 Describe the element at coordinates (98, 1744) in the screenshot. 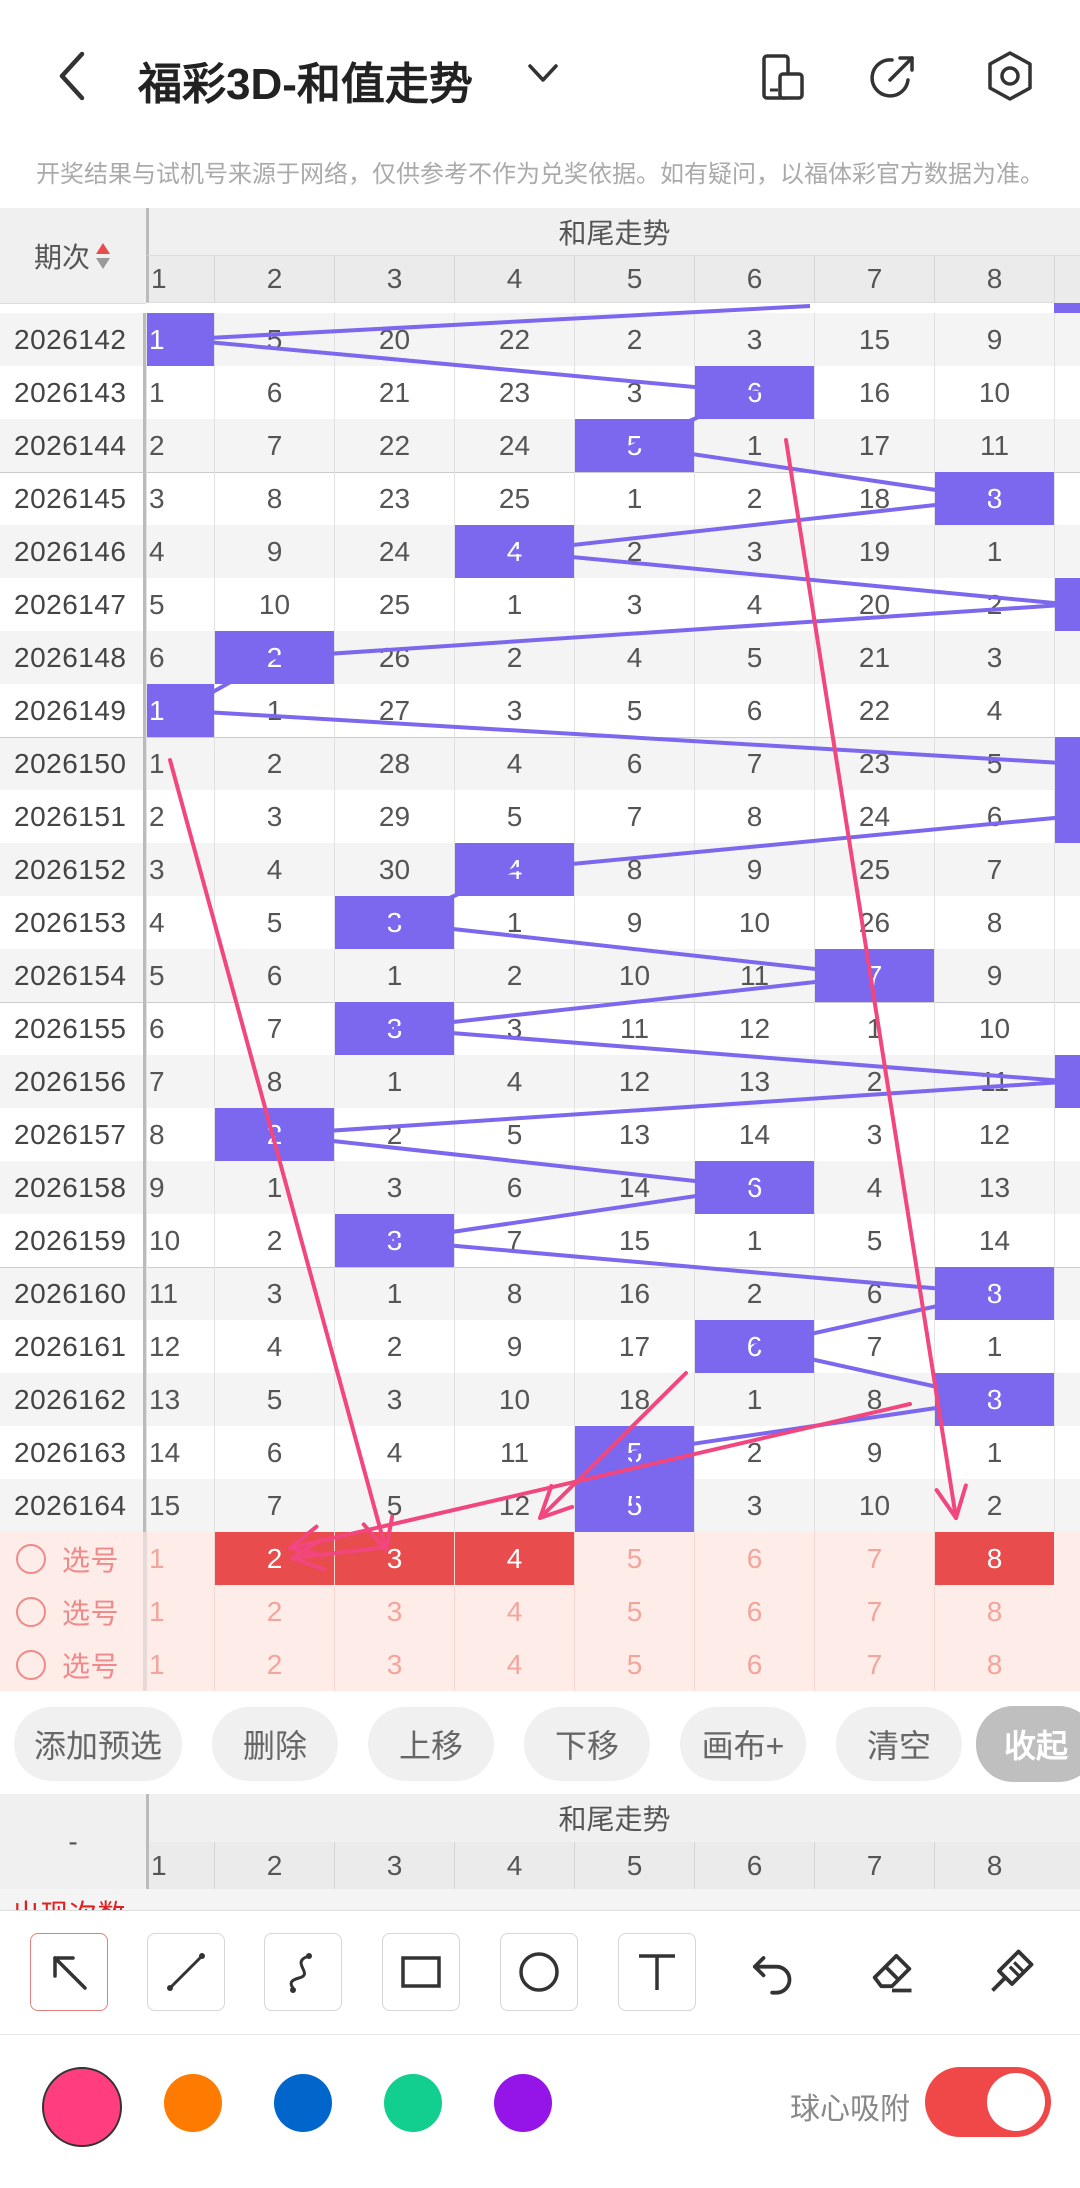

I see `add-preselect-button: 添加预选` at that location.